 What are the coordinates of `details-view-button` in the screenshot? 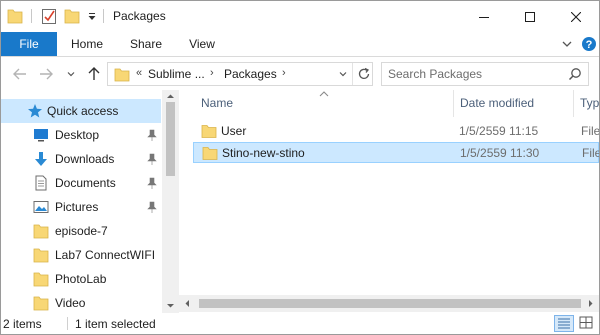 It's located at (564, 323).